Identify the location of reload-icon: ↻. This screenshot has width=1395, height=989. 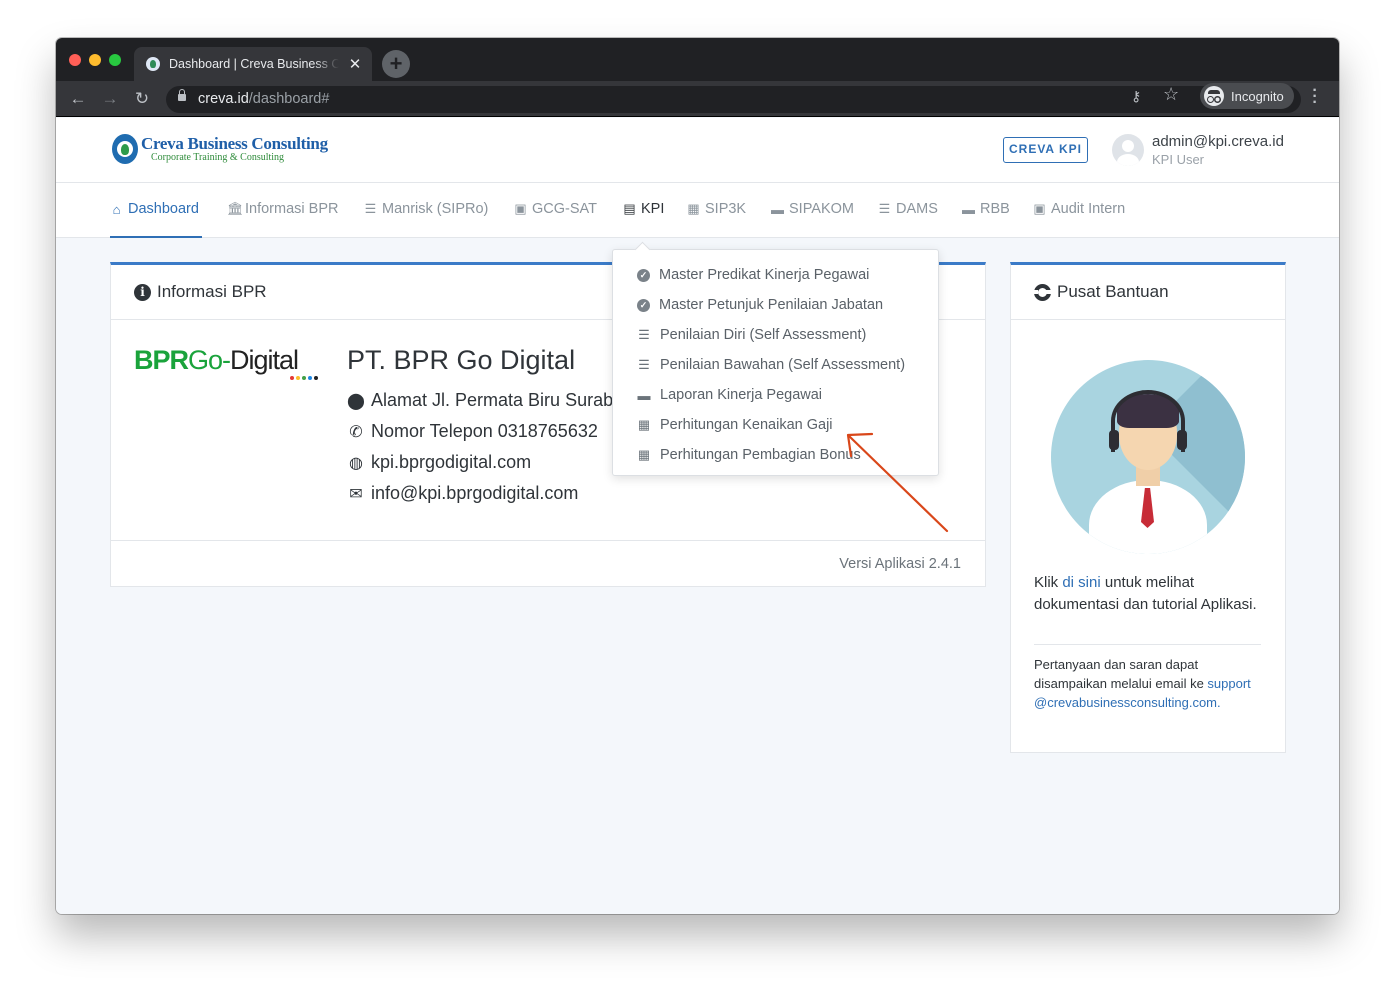
(142, 99).